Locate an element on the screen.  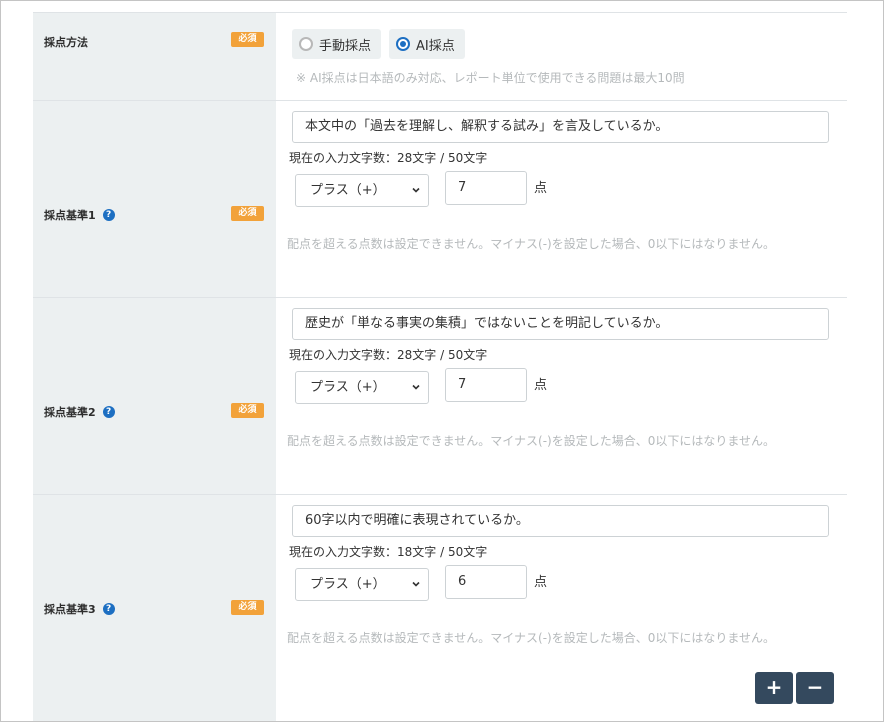
criteria-add-remove-group: + − is located at coordinates (794, 688).